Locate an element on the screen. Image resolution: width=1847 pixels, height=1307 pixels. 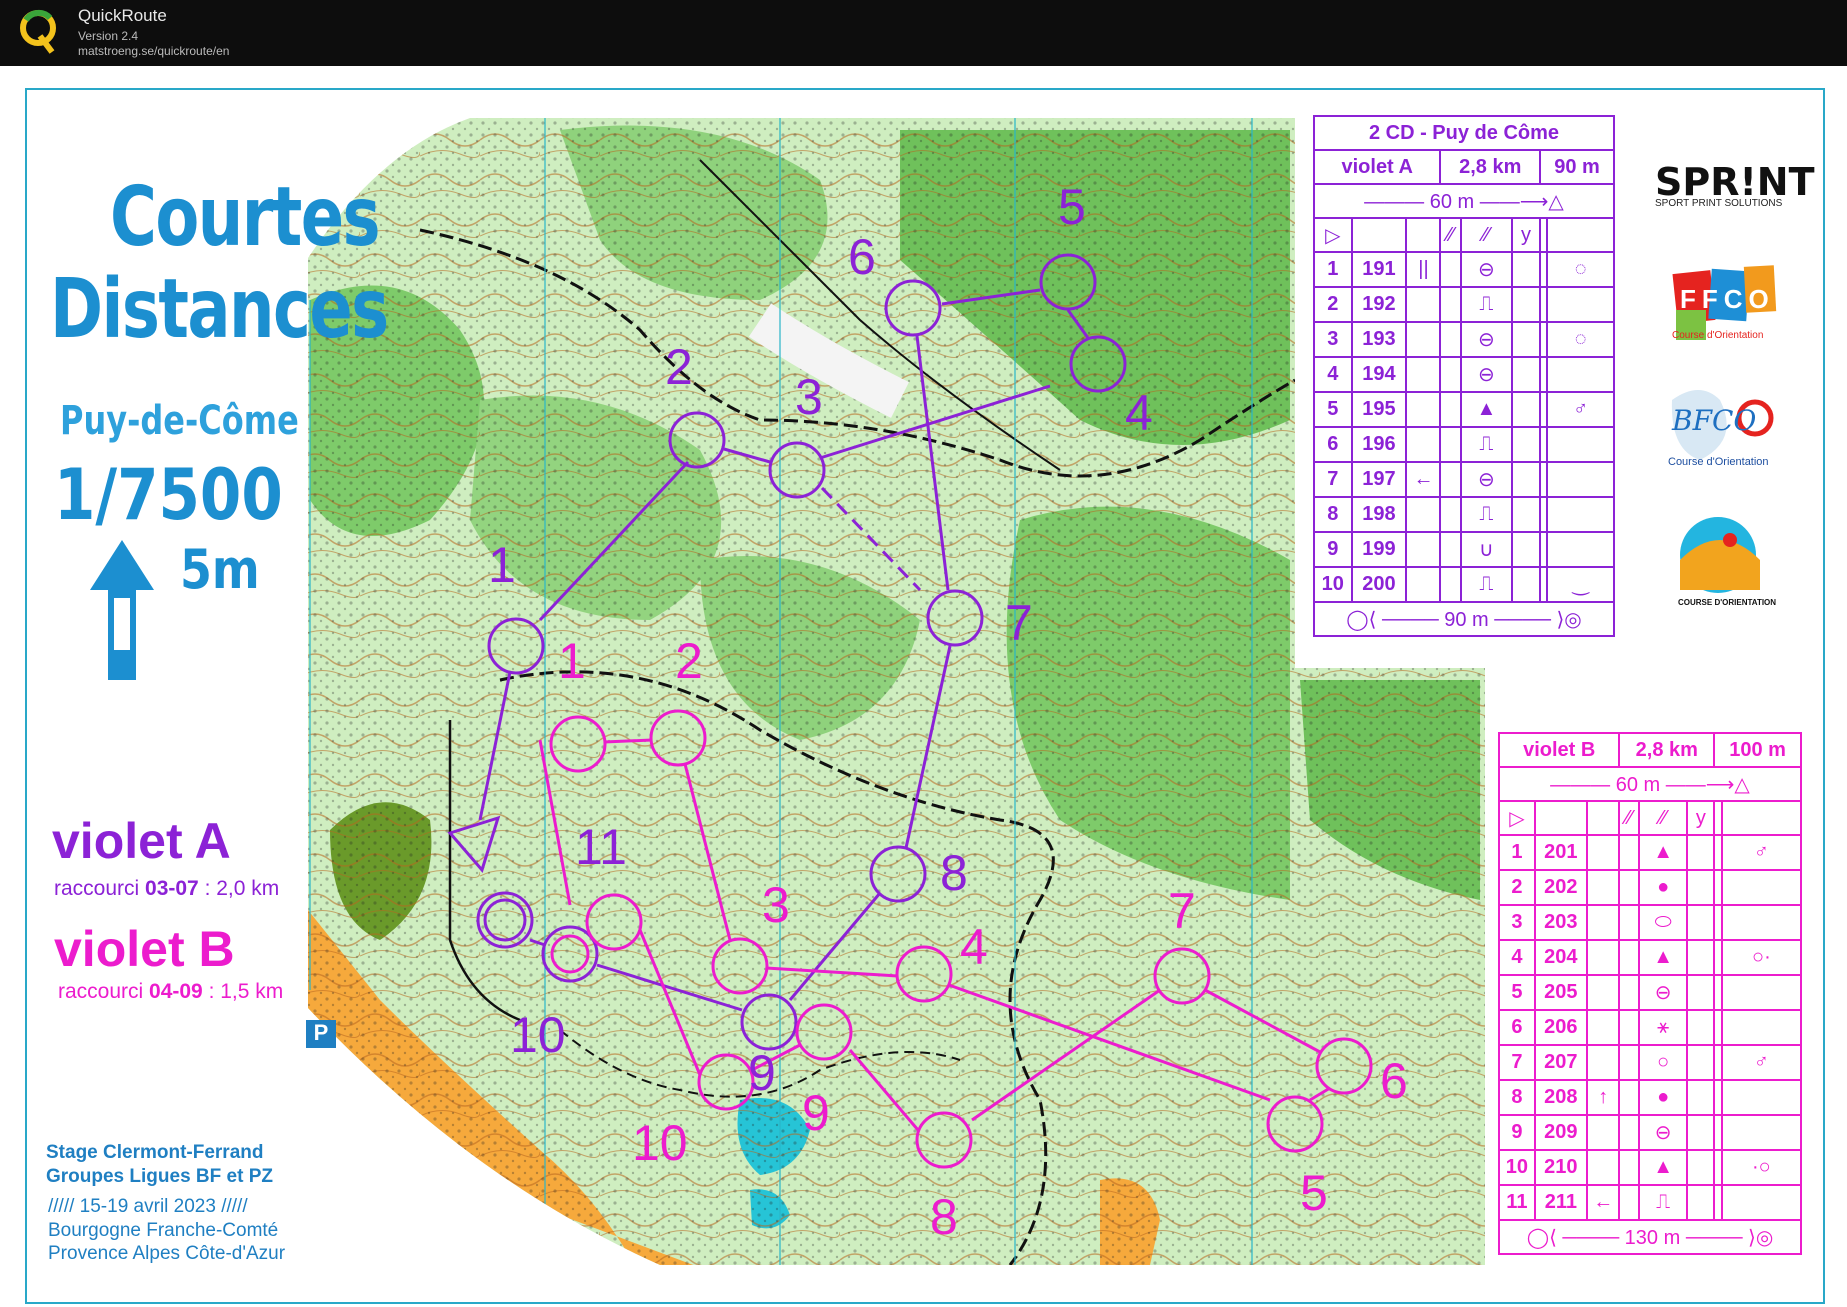
desc-b-control-number: 11 is located at coordinates (1517, 1202).